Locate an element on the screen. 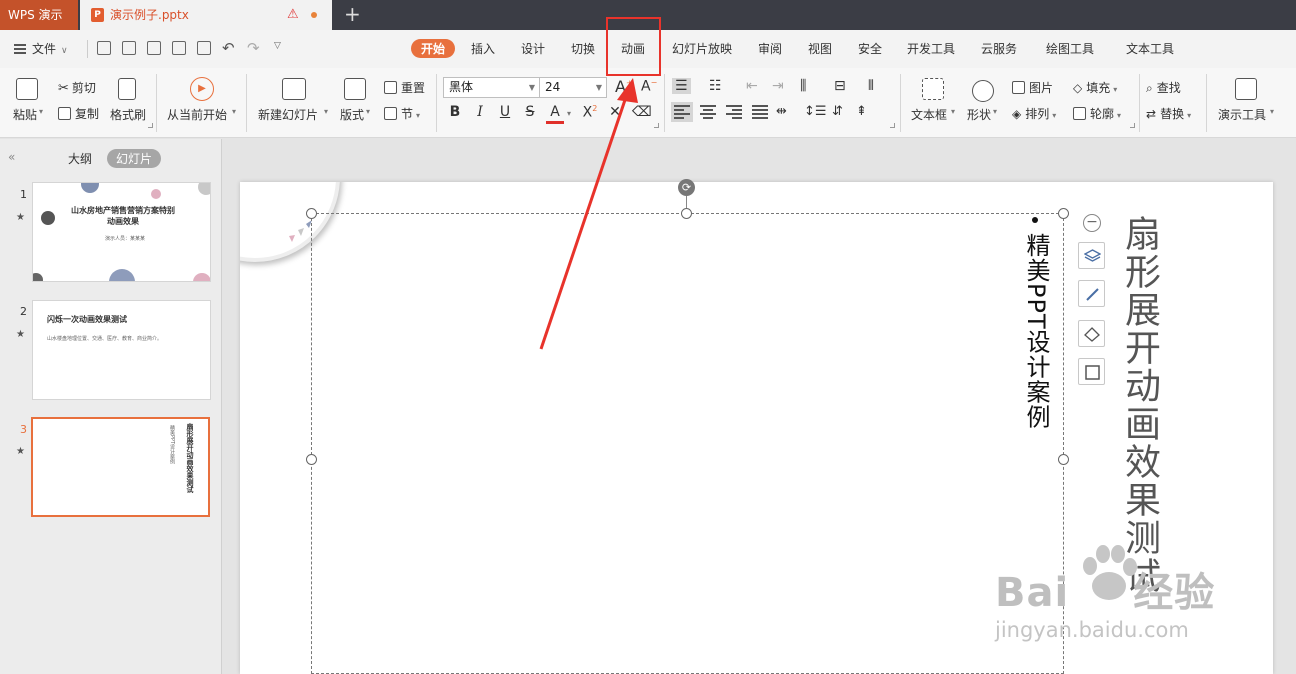 This screenshot has height=674, width=1296. slide-thumbnail-3: 扇形展开动画效果测试 精美PPT设计案例 is located at coordinates (120, 467).